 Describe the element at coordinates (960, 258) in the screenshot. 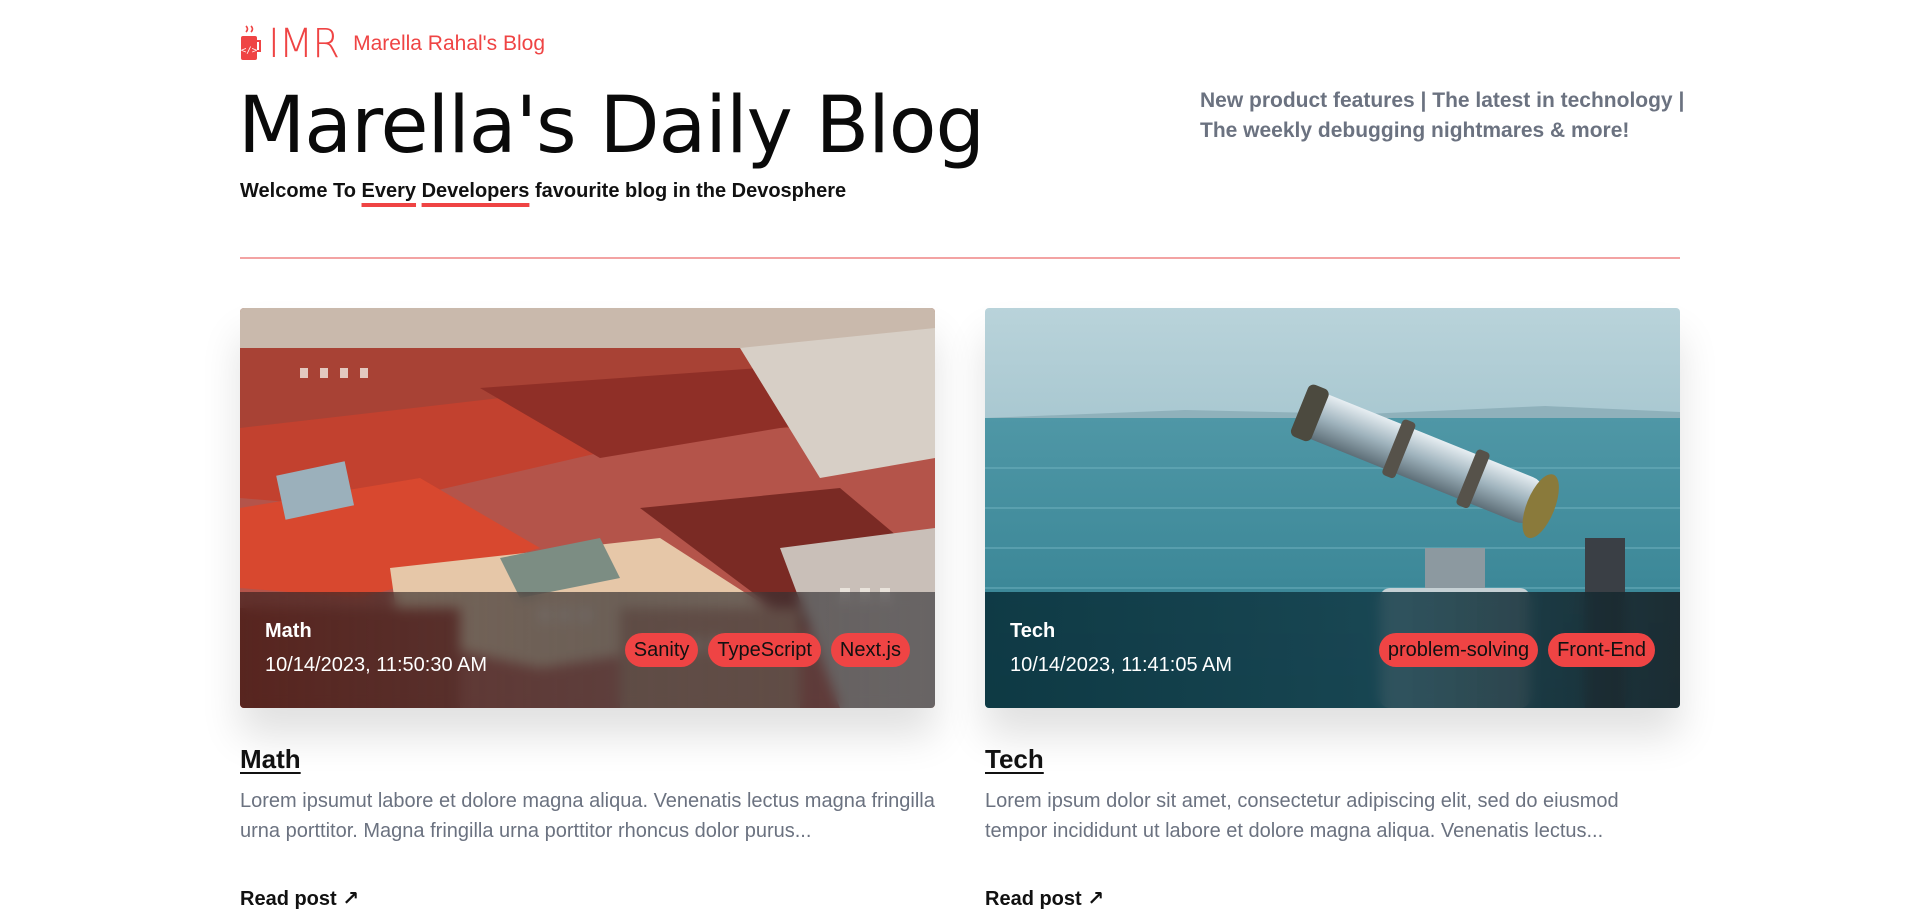

I see `header-divider` at that location.